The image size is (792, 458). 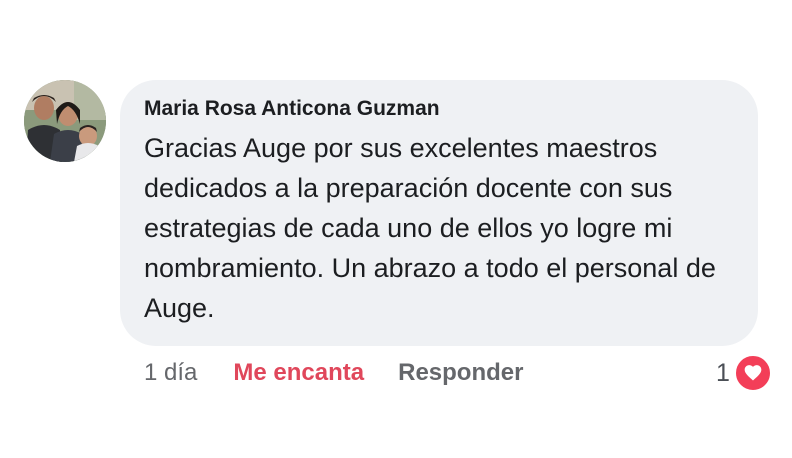 I want to click on avatar, so click(x=65, y=121).